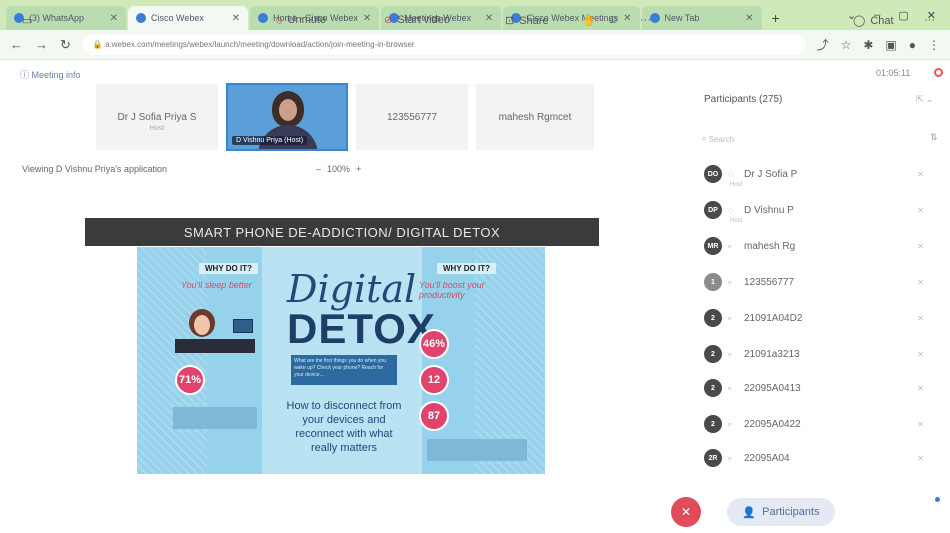 This screenshot has height=533, width=950. I want to click on productivity-text: You'll boost your productivity, so click(452, 290).